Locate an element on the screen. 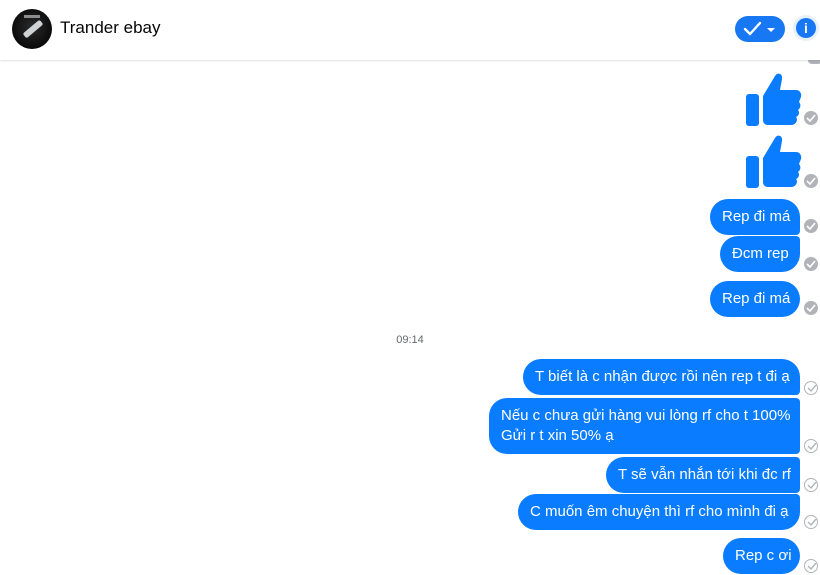  mark-done-button is located at coordinates (760, 29).